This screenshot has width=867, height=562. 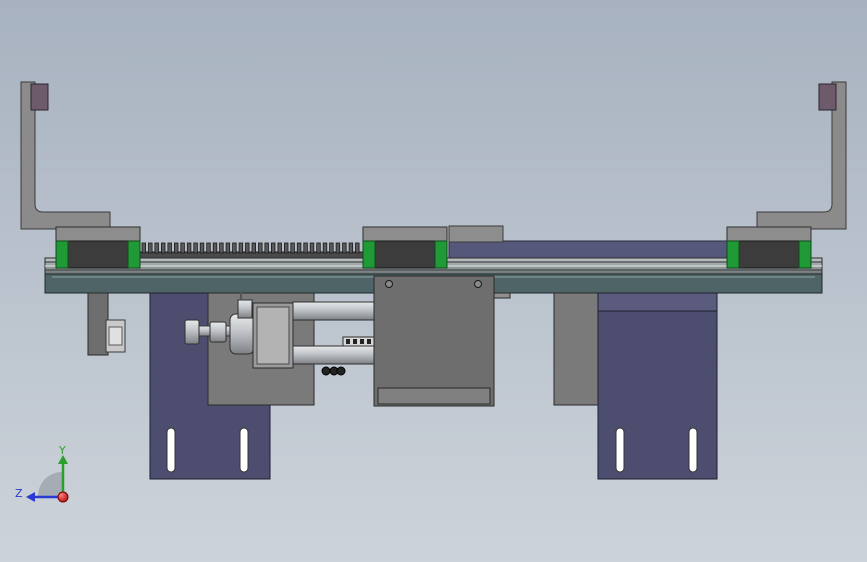 I want to click on x-axis-origin-point, so click(x=63, y=497).